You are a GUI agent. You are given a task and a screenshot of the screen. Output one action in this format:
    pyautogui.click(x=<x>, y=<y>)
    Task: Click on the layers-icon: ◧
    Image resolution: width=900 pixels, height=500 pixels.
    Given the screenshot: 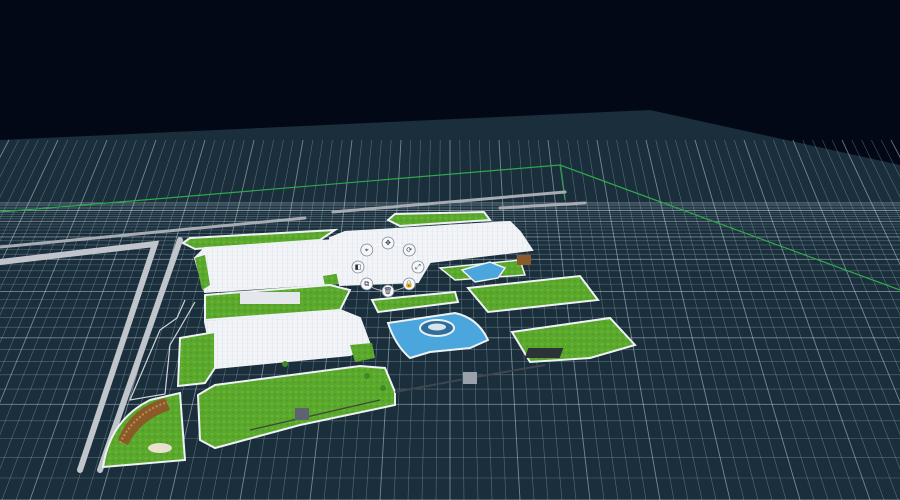 What is the action you would take?
    pyautogui.click(x=358, y=267)
    